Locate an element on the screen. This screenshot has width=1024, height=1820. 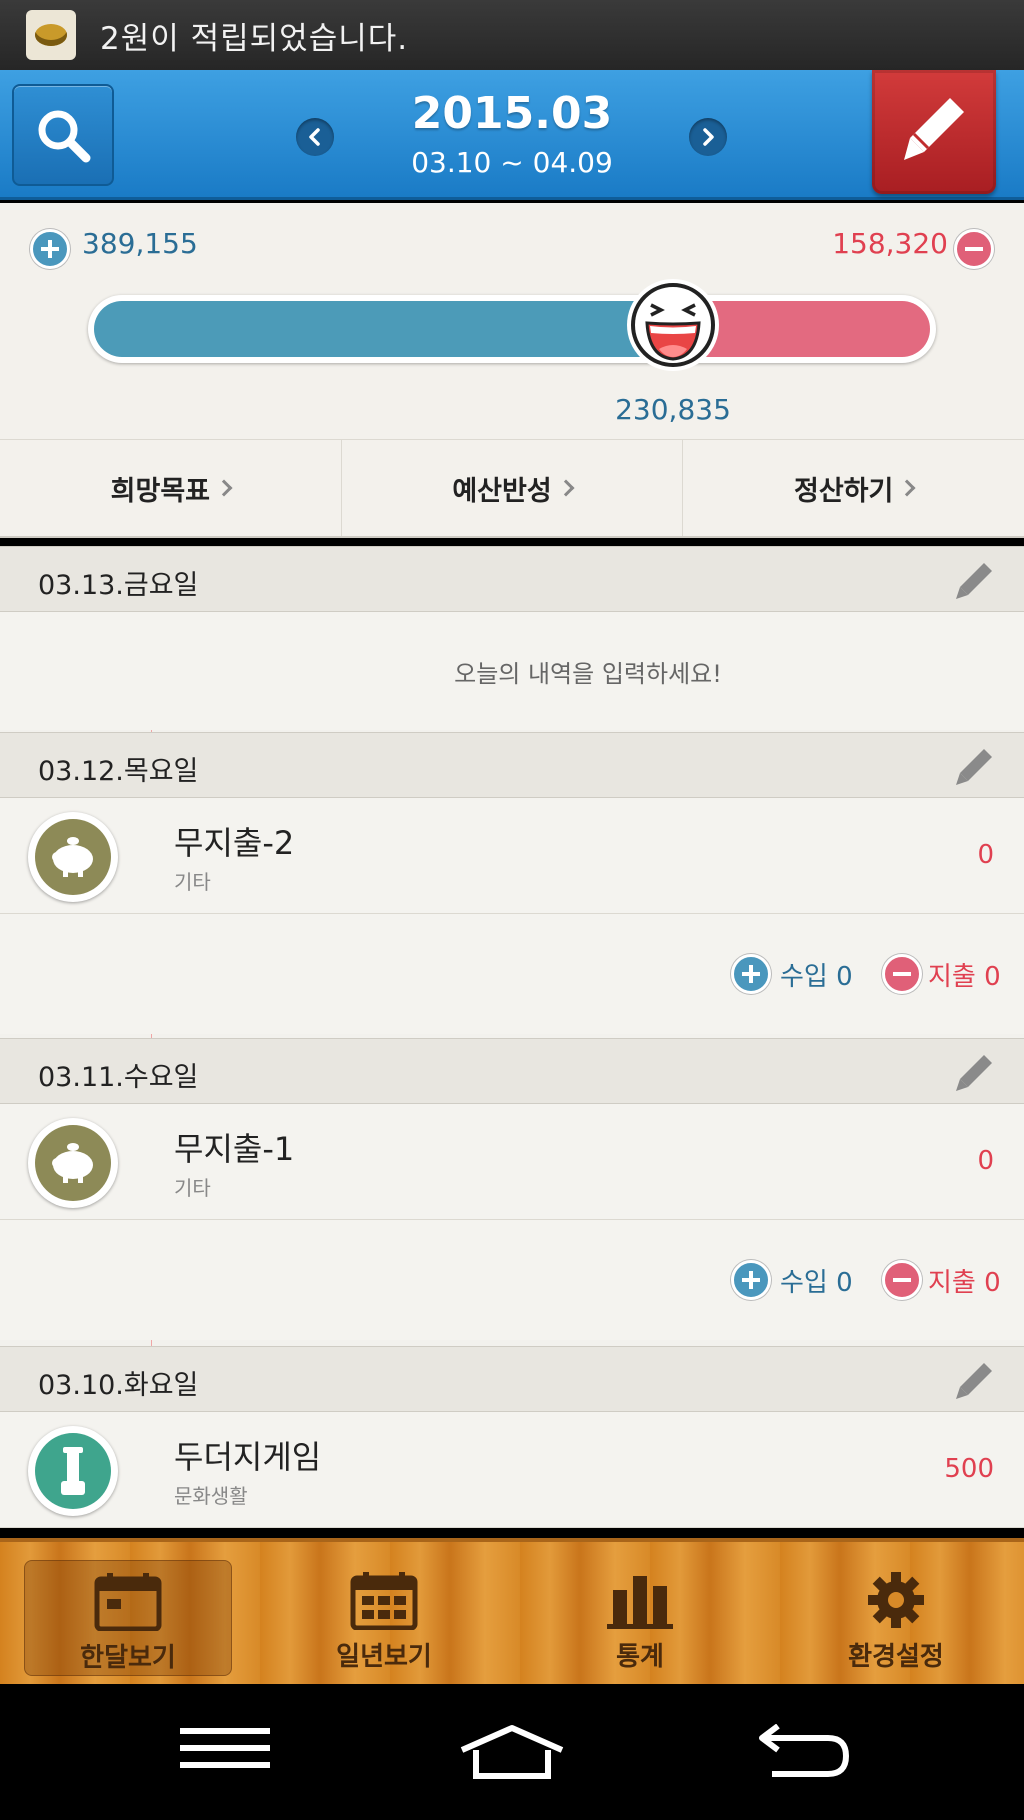
app-notification-icon is located at coordinates (51, 35).